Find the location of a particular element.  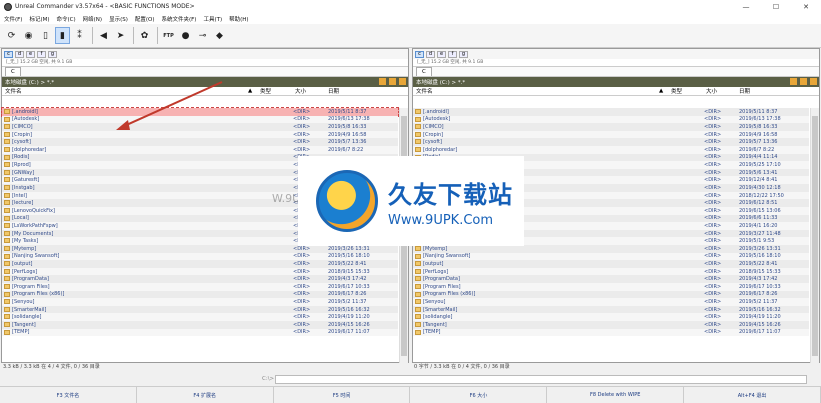

f8-button: F8 Delete with WIPE is located at coordinates (616, 395).